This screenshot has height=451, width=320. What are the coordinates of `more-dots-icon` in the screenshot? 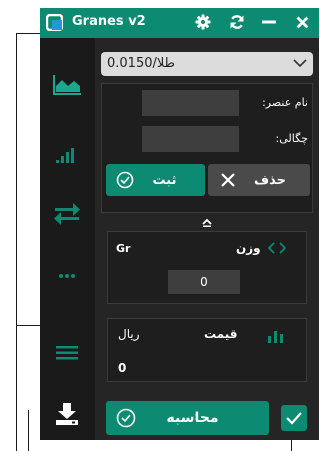 It's located at (67, 276).